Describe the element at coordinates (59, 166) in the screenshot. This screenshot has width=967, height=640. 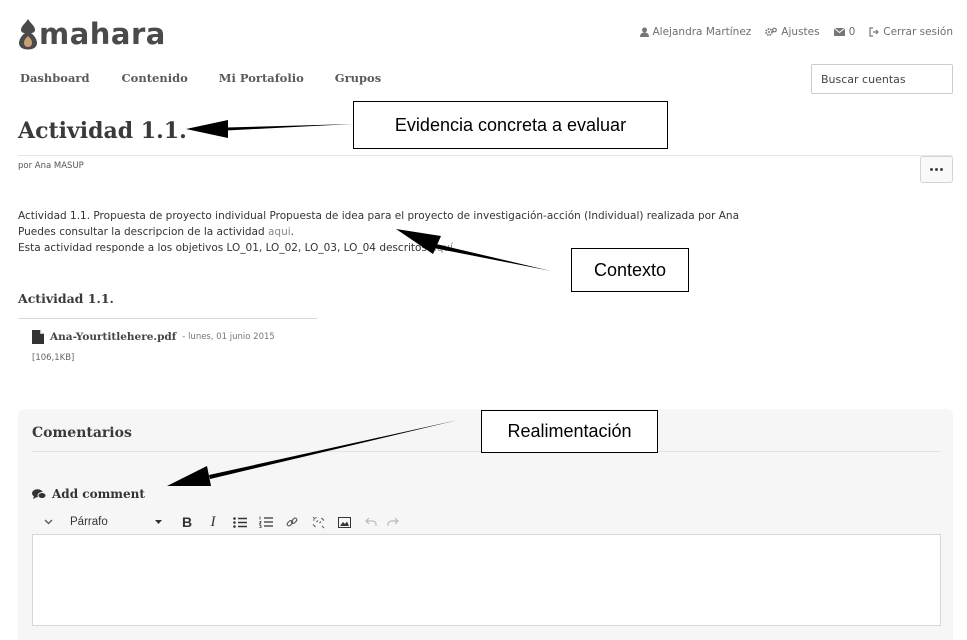
I see `byline-author: Ana MASUP` at that location.